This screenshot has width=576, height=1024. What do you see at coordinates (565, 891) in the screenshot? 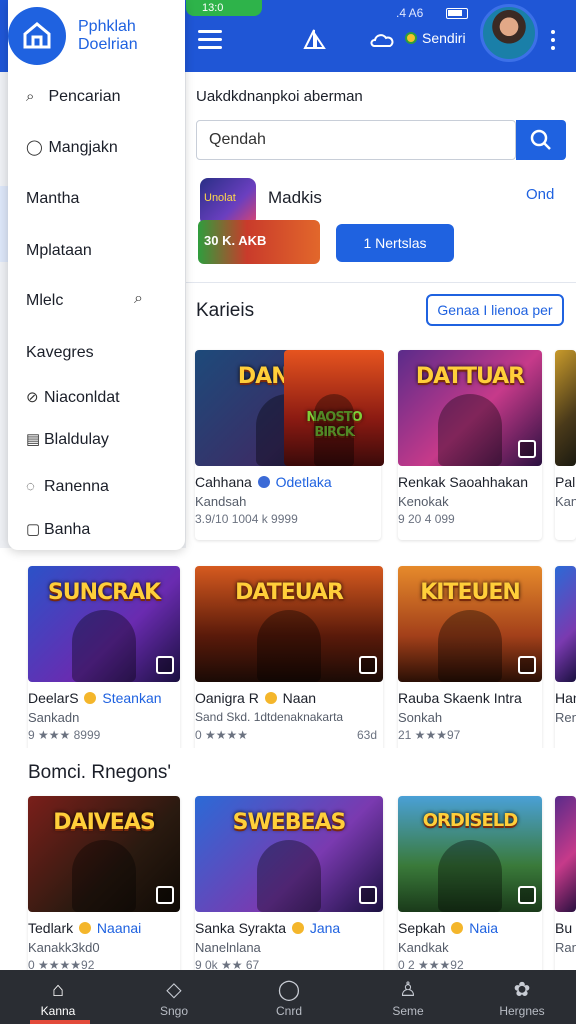
I see `game-card: Bu Ran` at bounding box center [565, 891].